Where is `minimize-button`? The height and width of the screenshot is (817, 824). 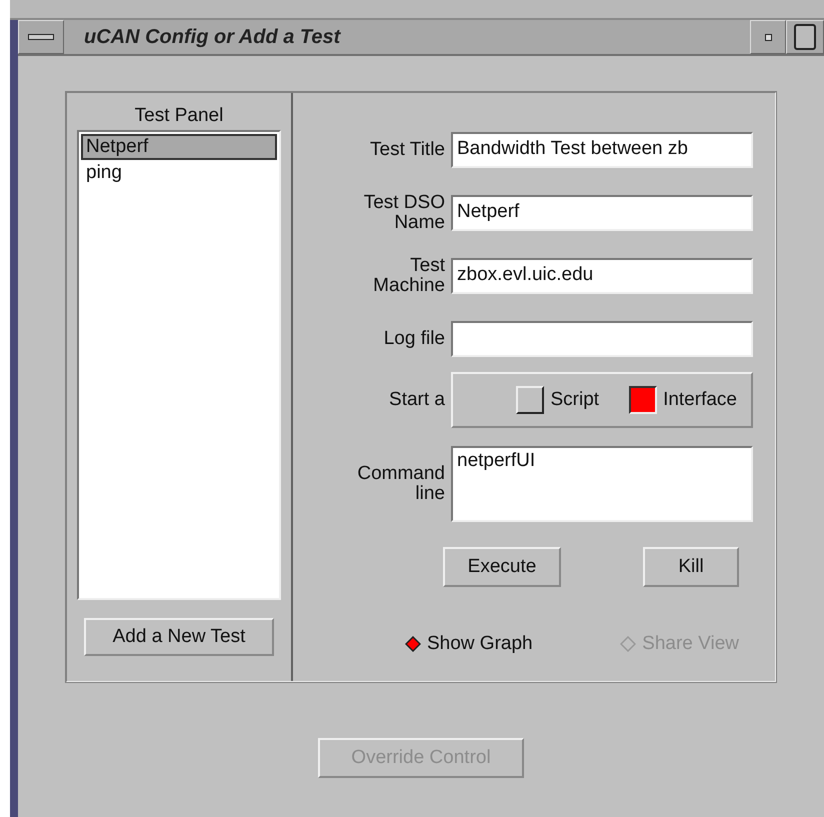
minimize-button is located at coordinates (768, 37).